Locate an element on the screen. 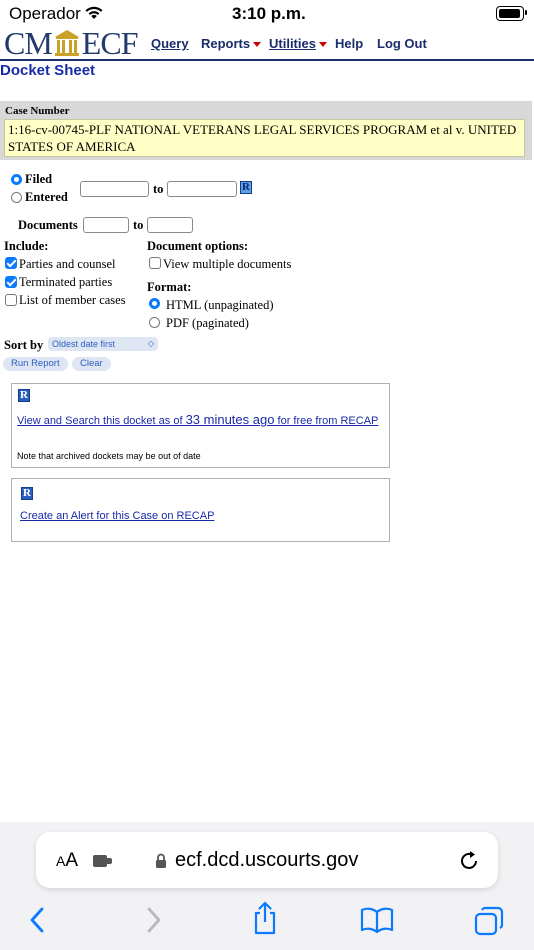 This screenshot has height=950, width=534. format-html-radio is located at coordinates (154, 303).